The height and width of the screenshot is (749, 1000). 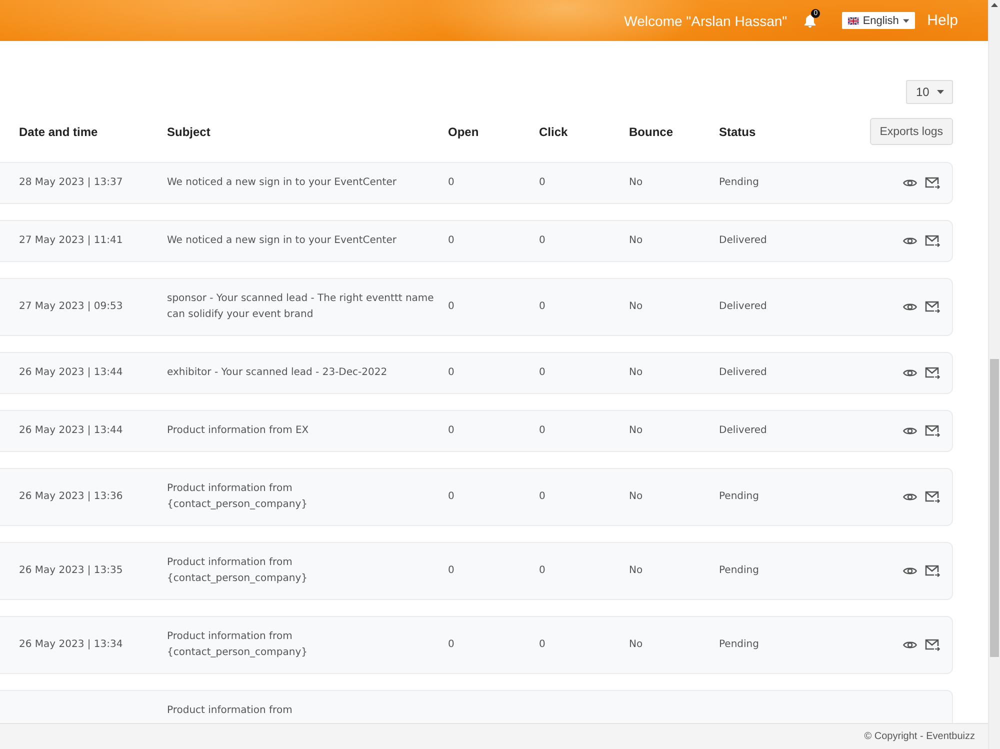 What do you see at coordinates (71, 497) in the screenshot?
I see `date-time-text: 26 May 2023 | 13:36` at bounding box center [71, 497].